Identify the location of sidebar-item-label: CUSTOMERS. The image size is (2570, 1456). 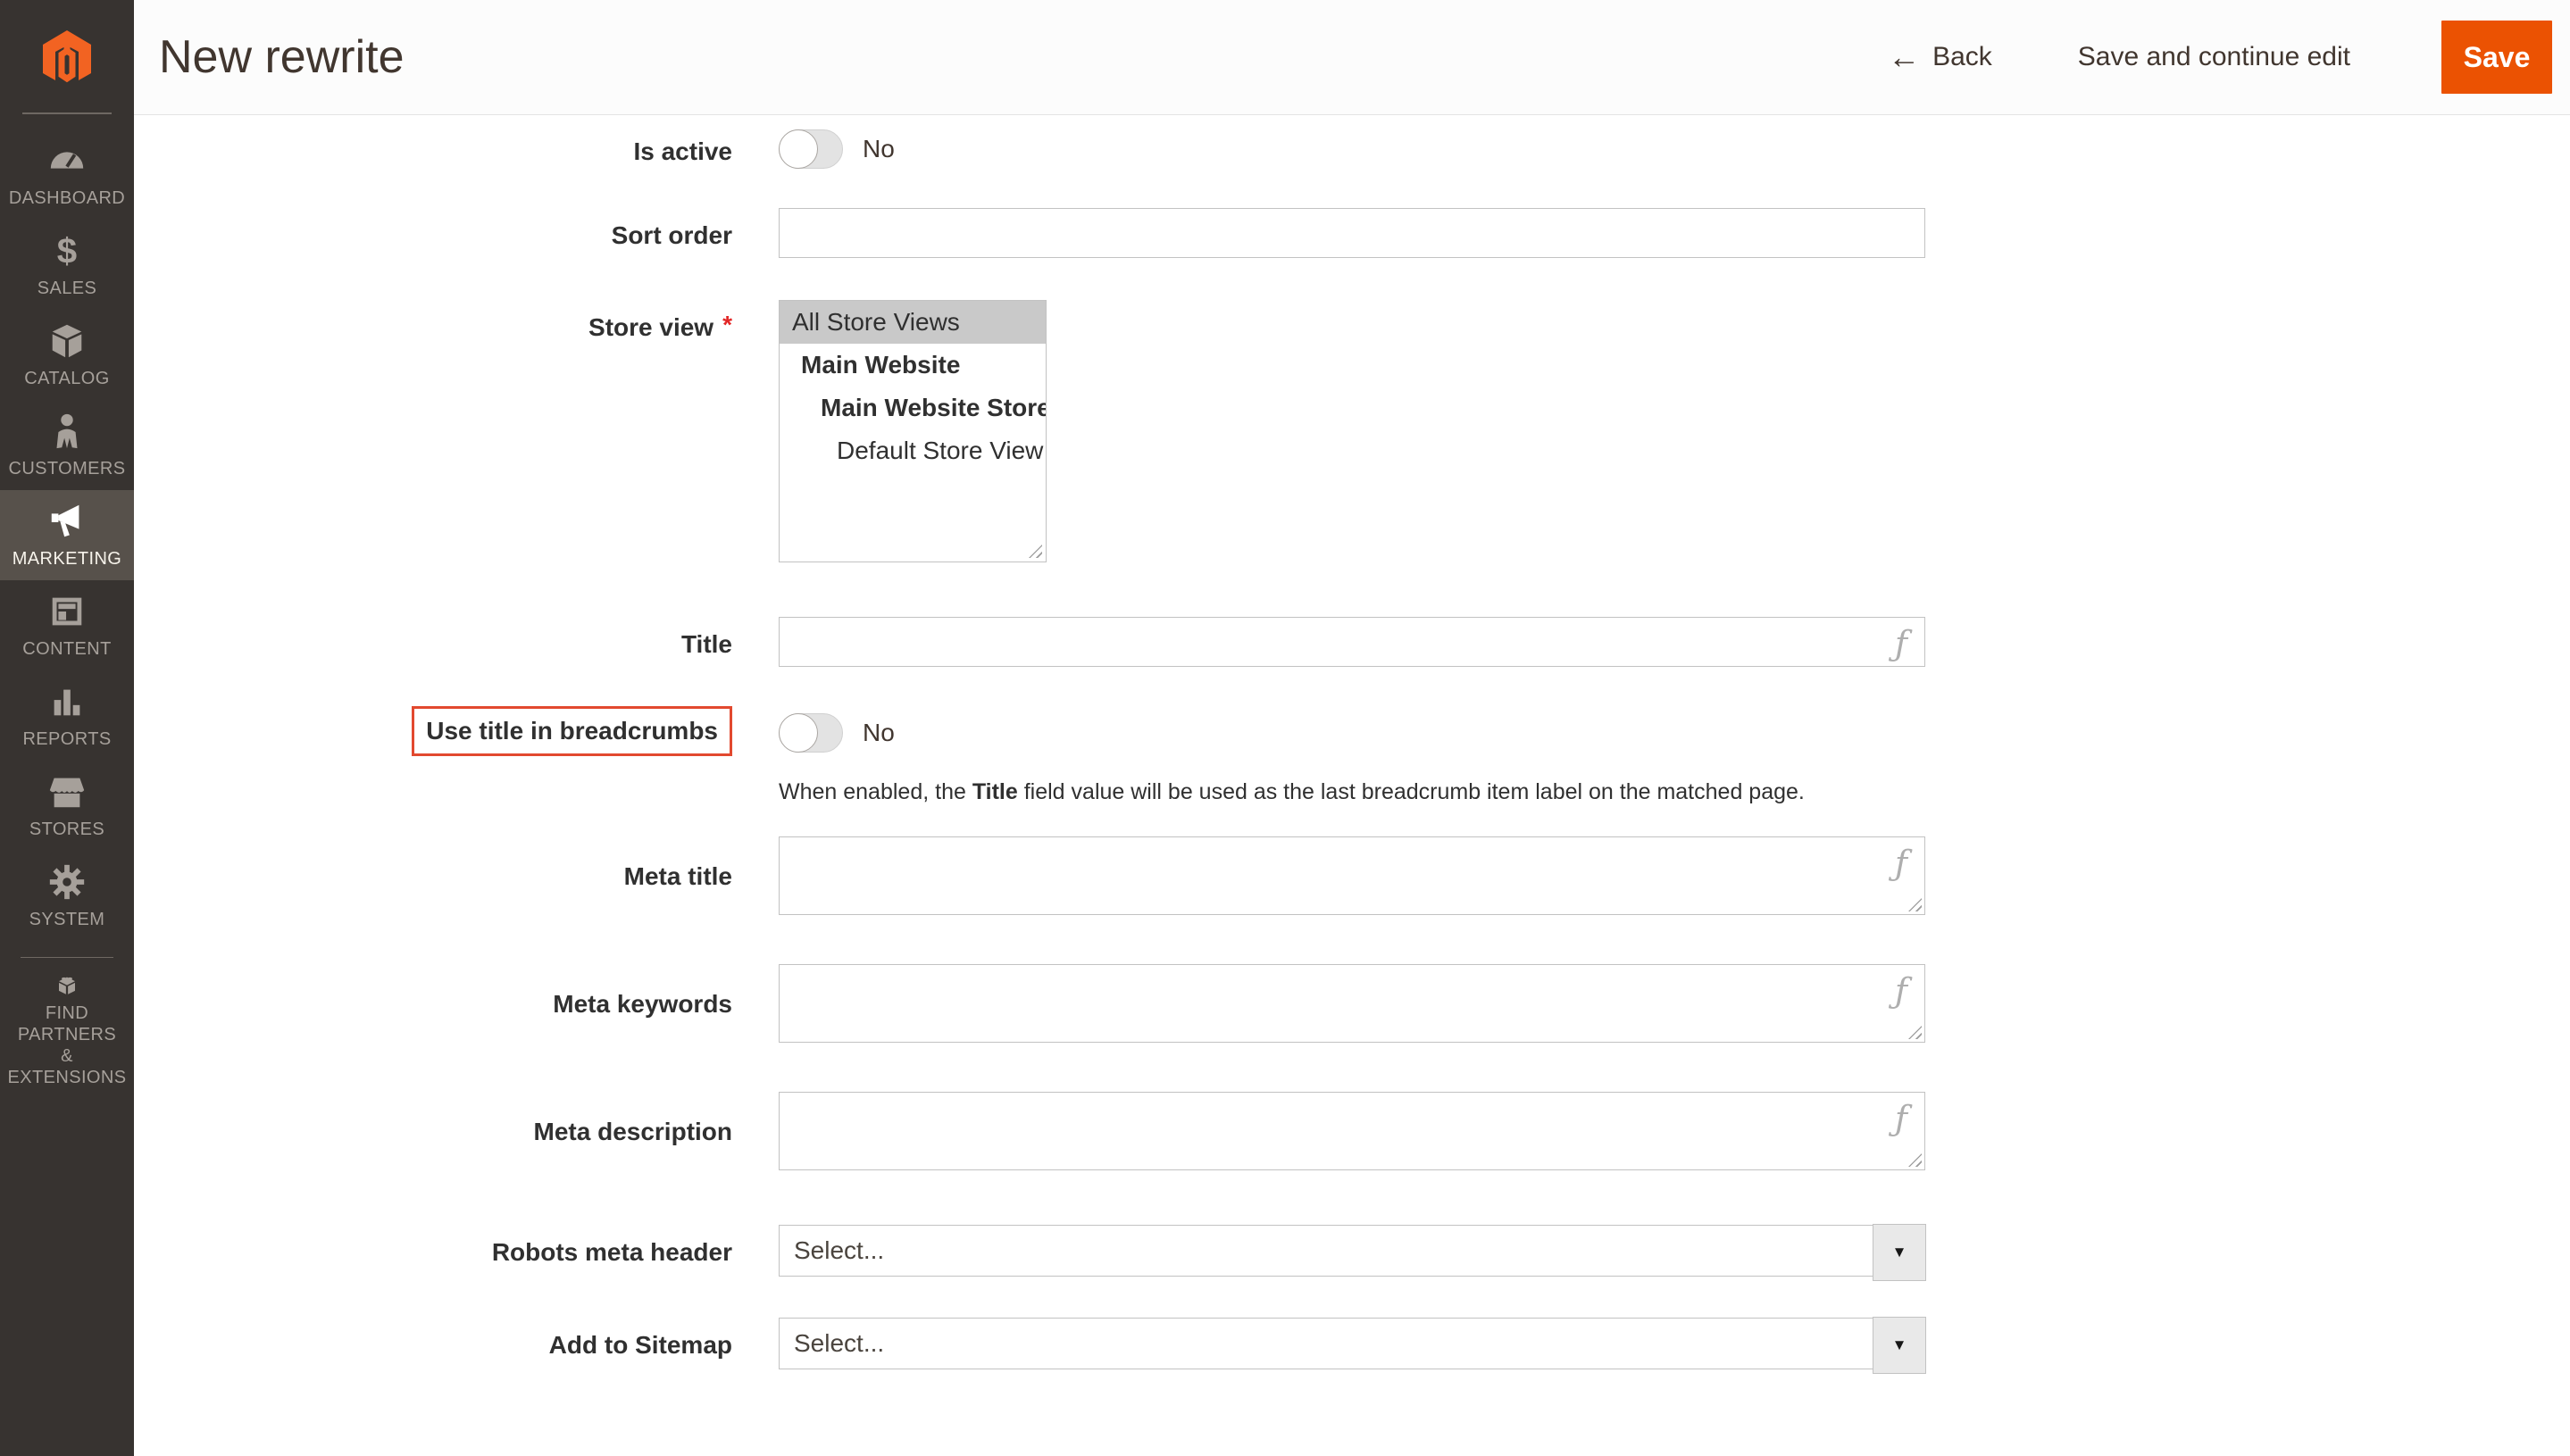
(67, 469).